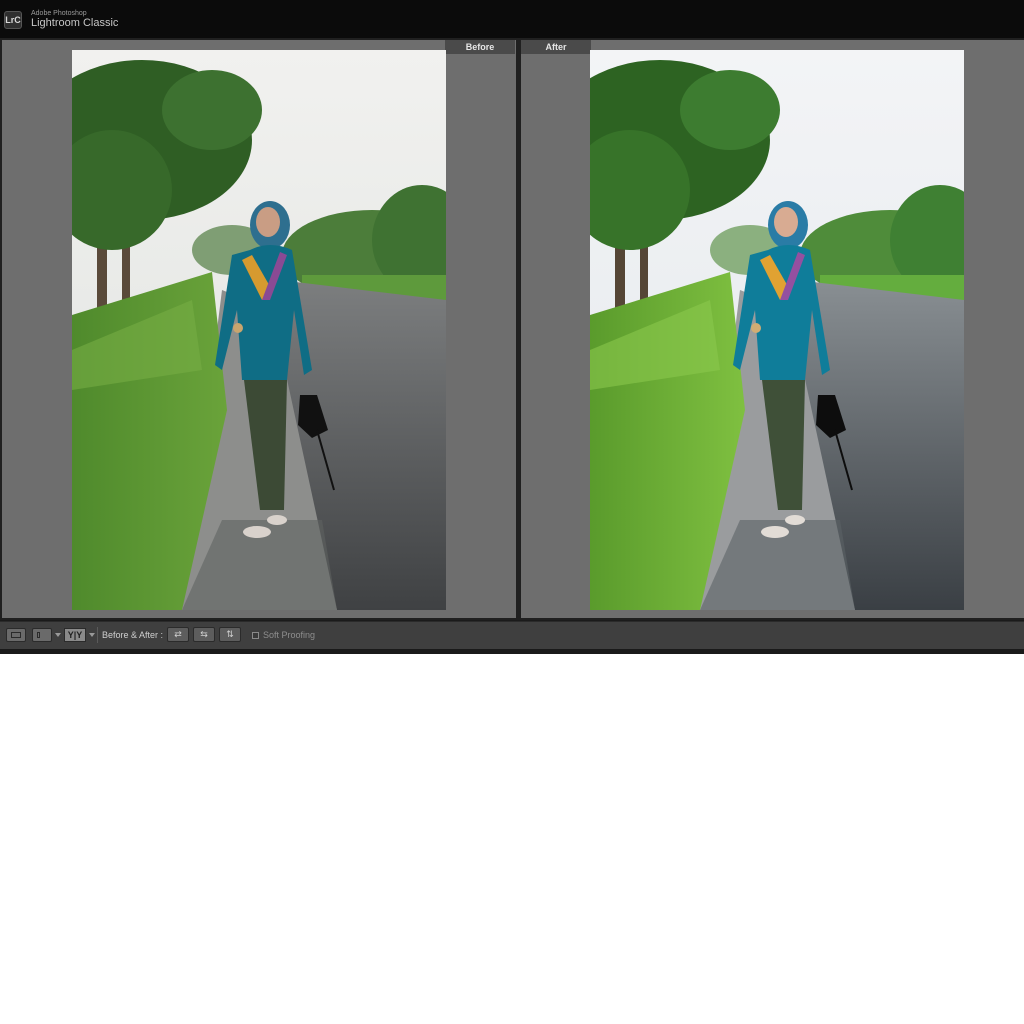 This screenshot has height=1024, width=1024. What do you see at coordinates (42, 635) in the screenshot?
I see `compare-view-button` at bounding box center [42, 635].